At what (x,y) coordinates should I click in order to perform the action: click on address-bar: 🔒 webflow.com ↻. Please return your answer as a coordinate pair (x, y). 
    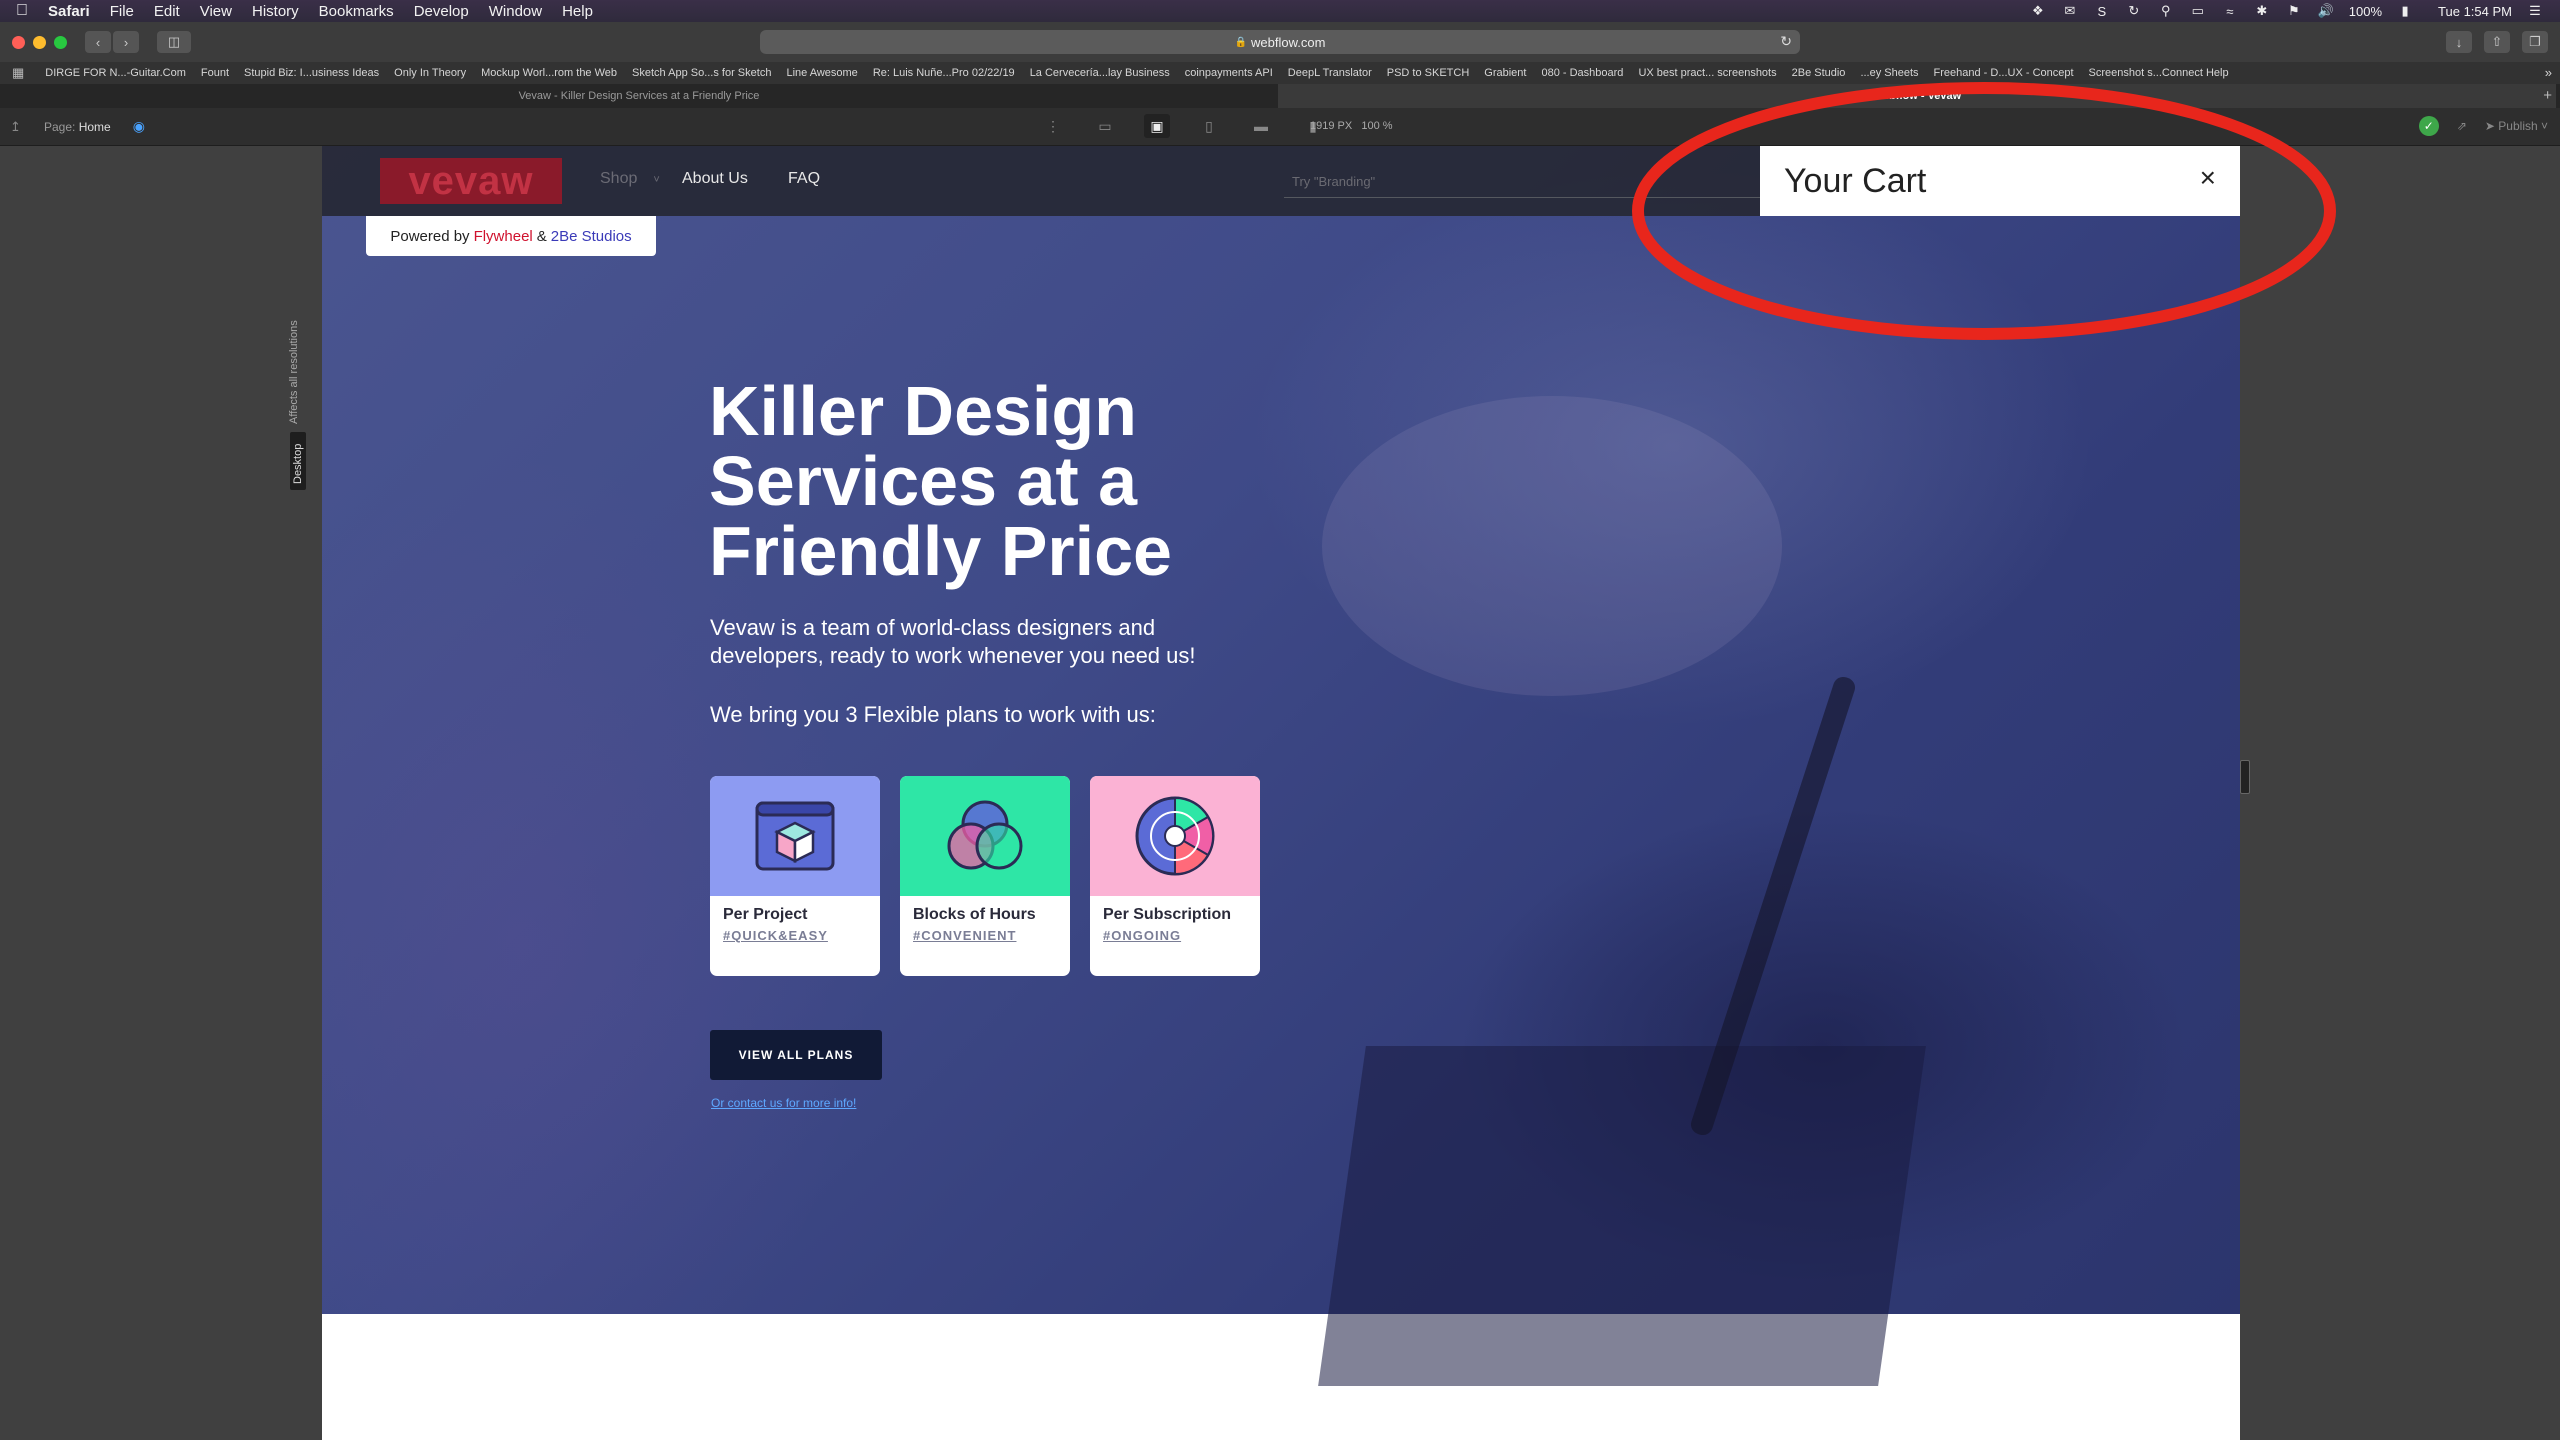
    Looking at the image, I should click on (1280, 42).